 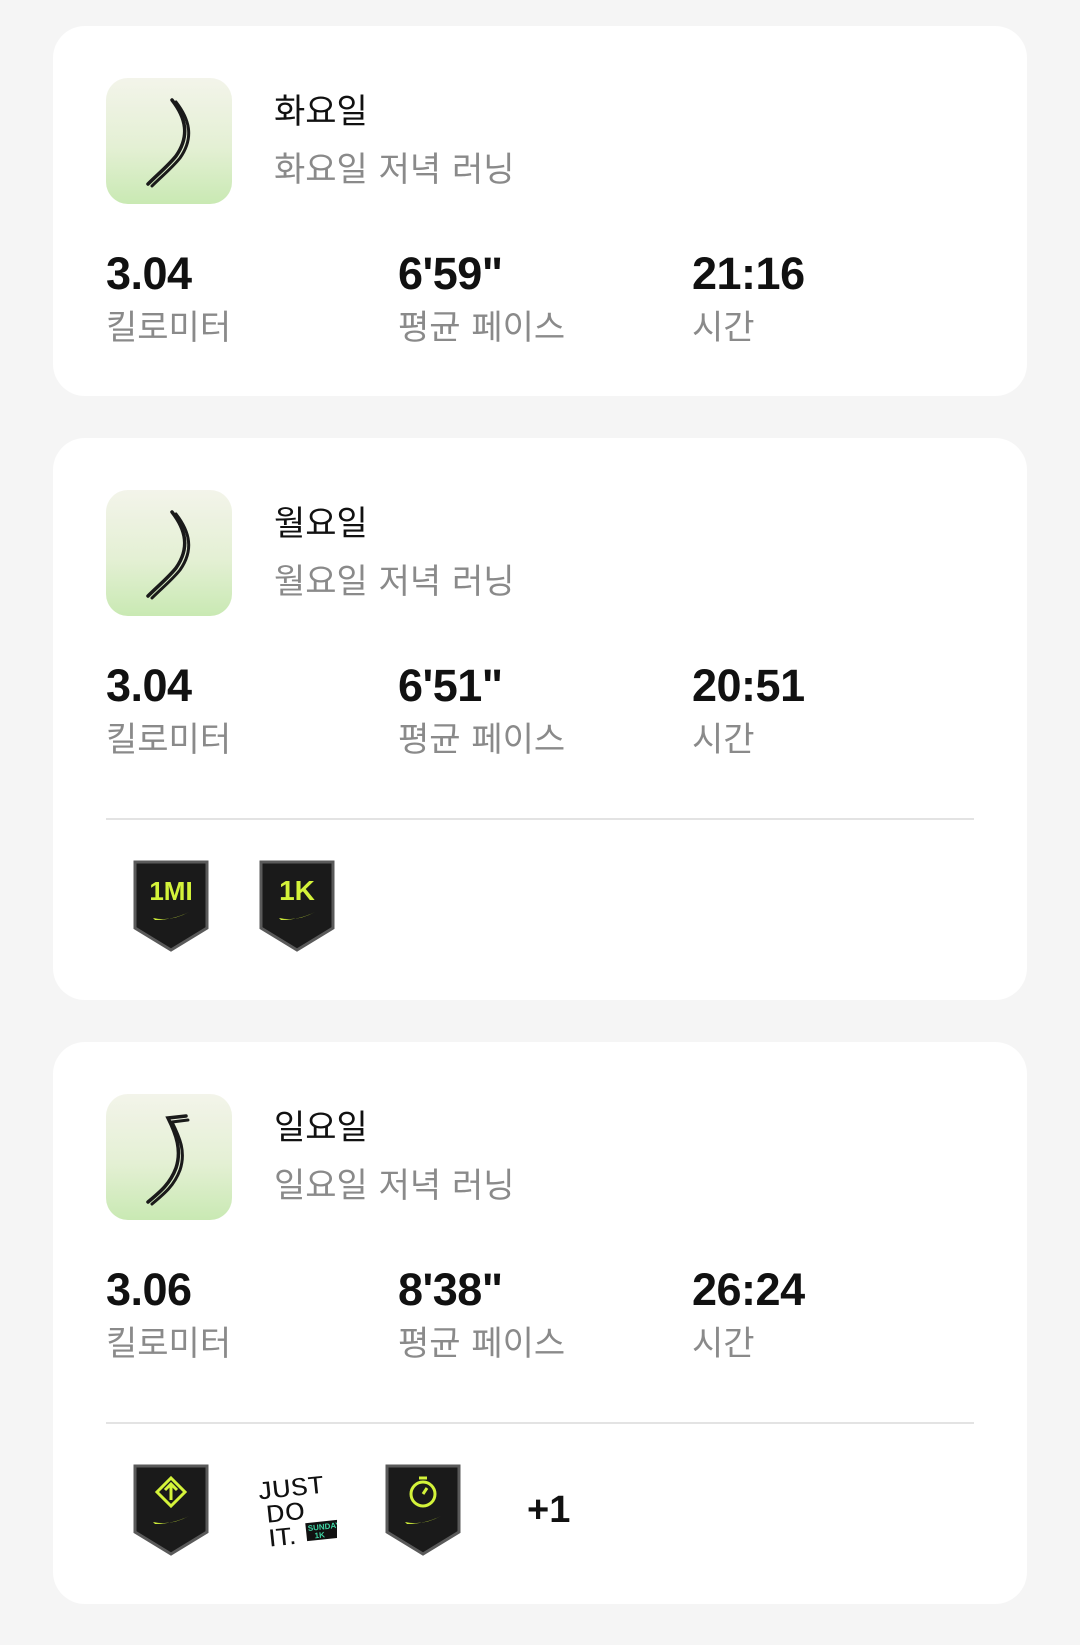 What do you see at coordinates (321, 524) in the screenshot?
I see `activity-day: 월요일` at bounding box center [321, 524].